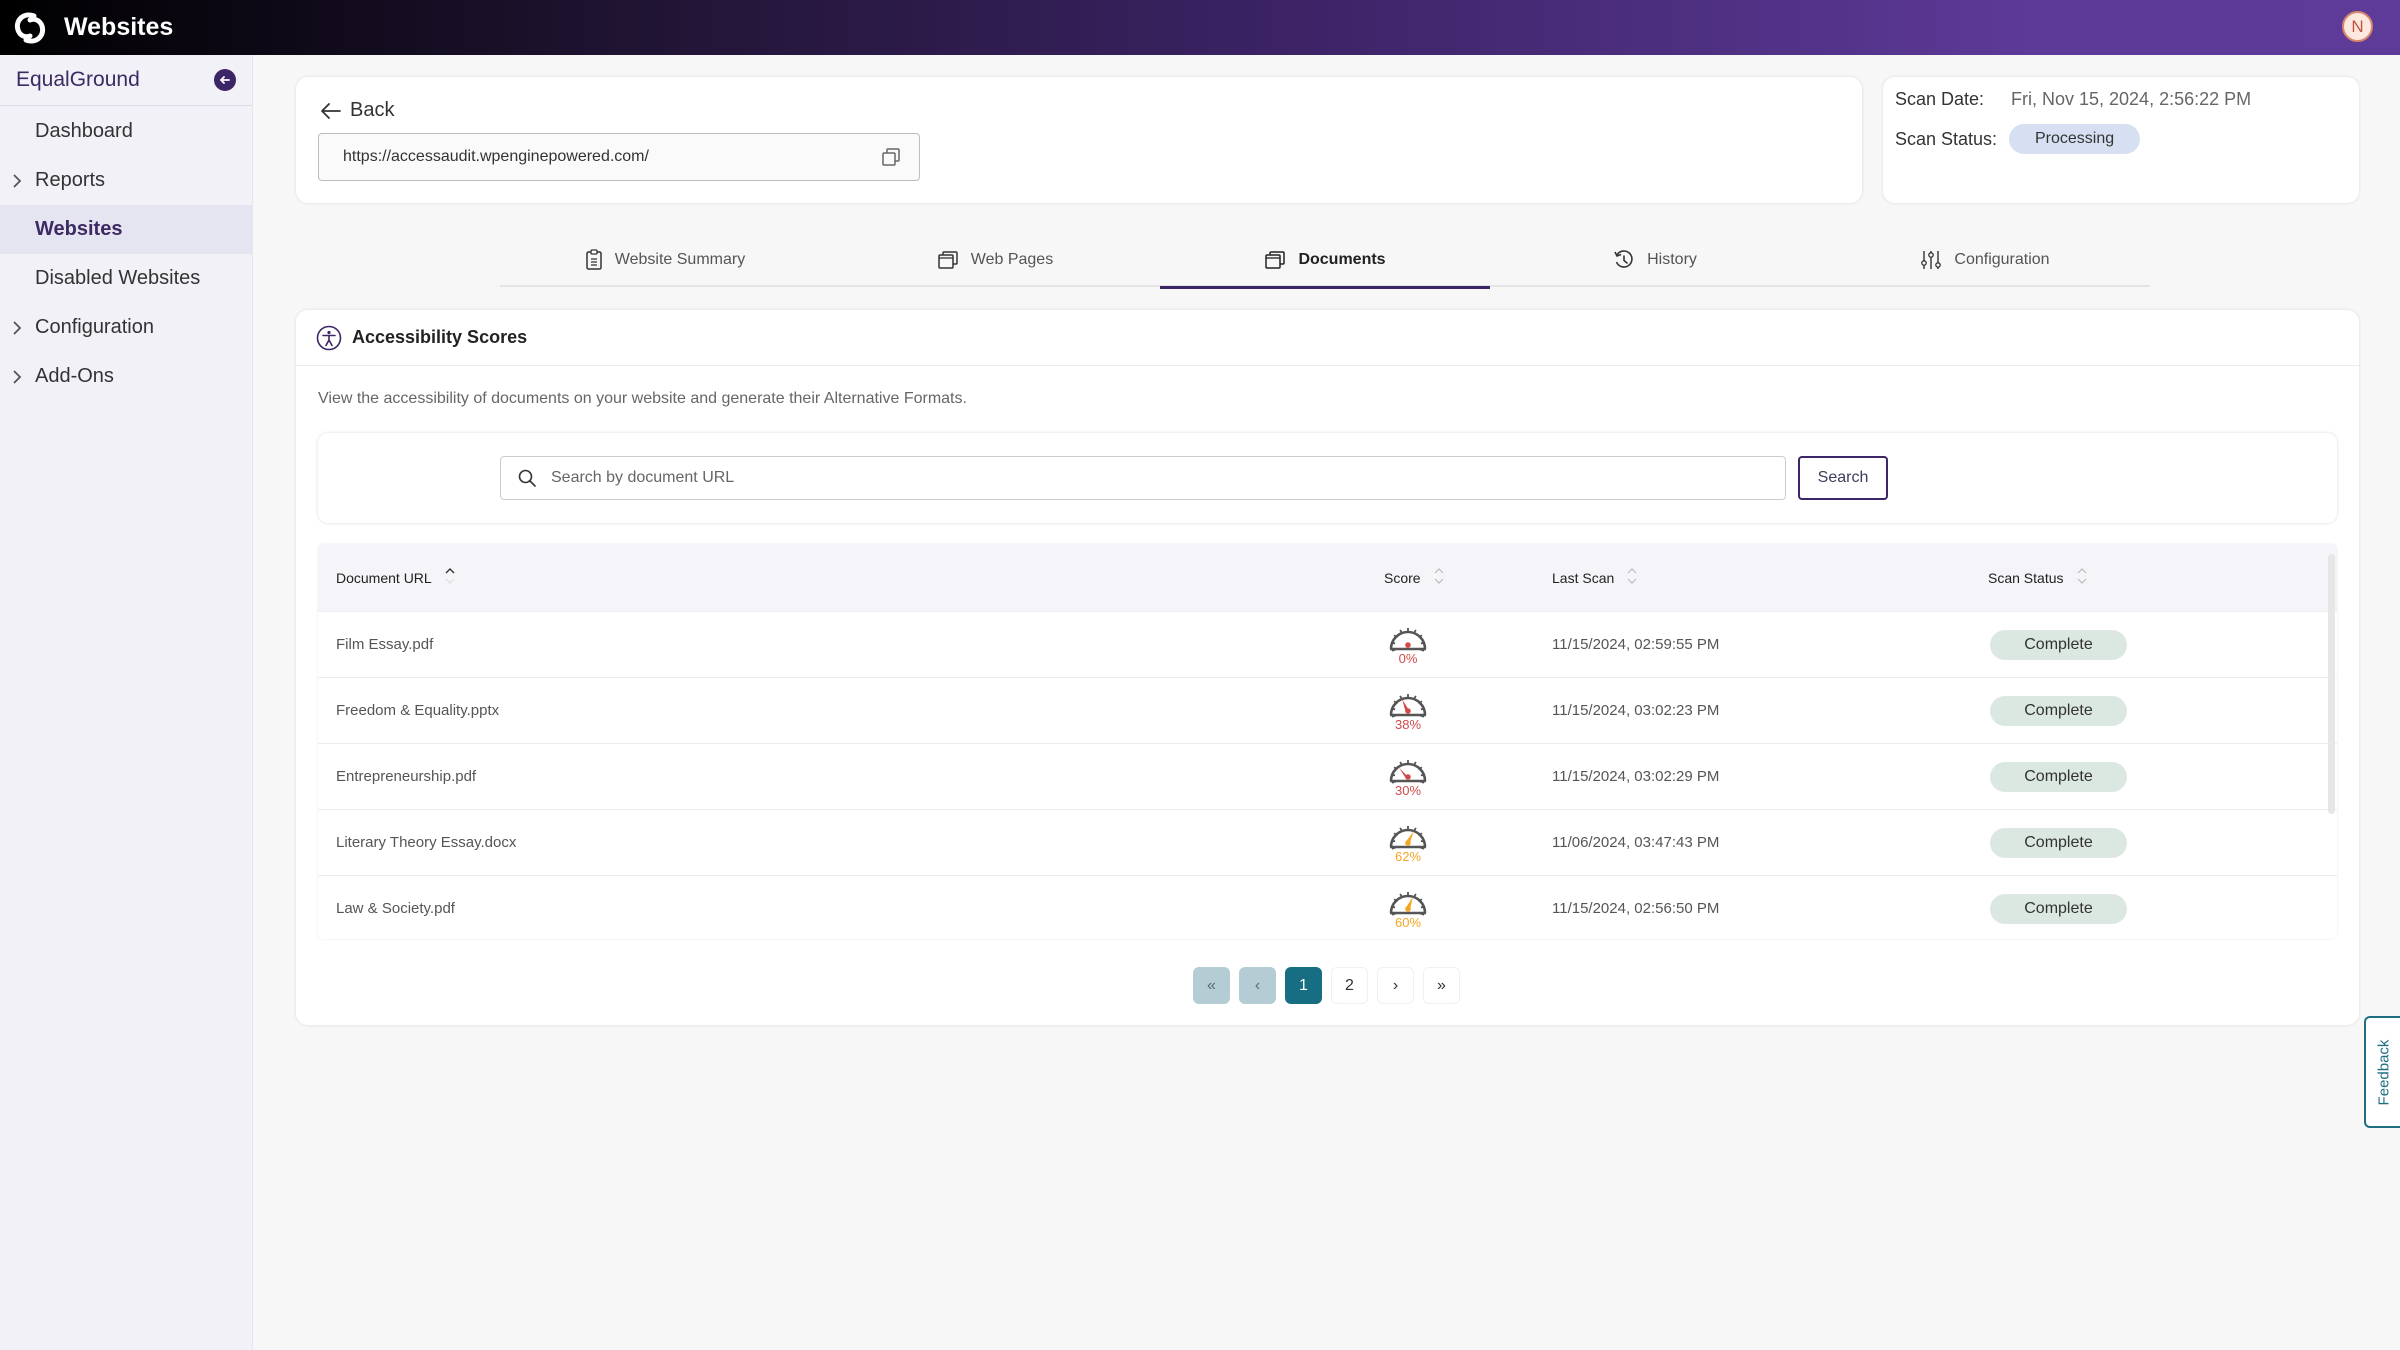  What do you see at coordinates (851, 908) in the screenshot?
I see `document-url-cell: Law & Society.pdf` at bounding box center [851, 908].